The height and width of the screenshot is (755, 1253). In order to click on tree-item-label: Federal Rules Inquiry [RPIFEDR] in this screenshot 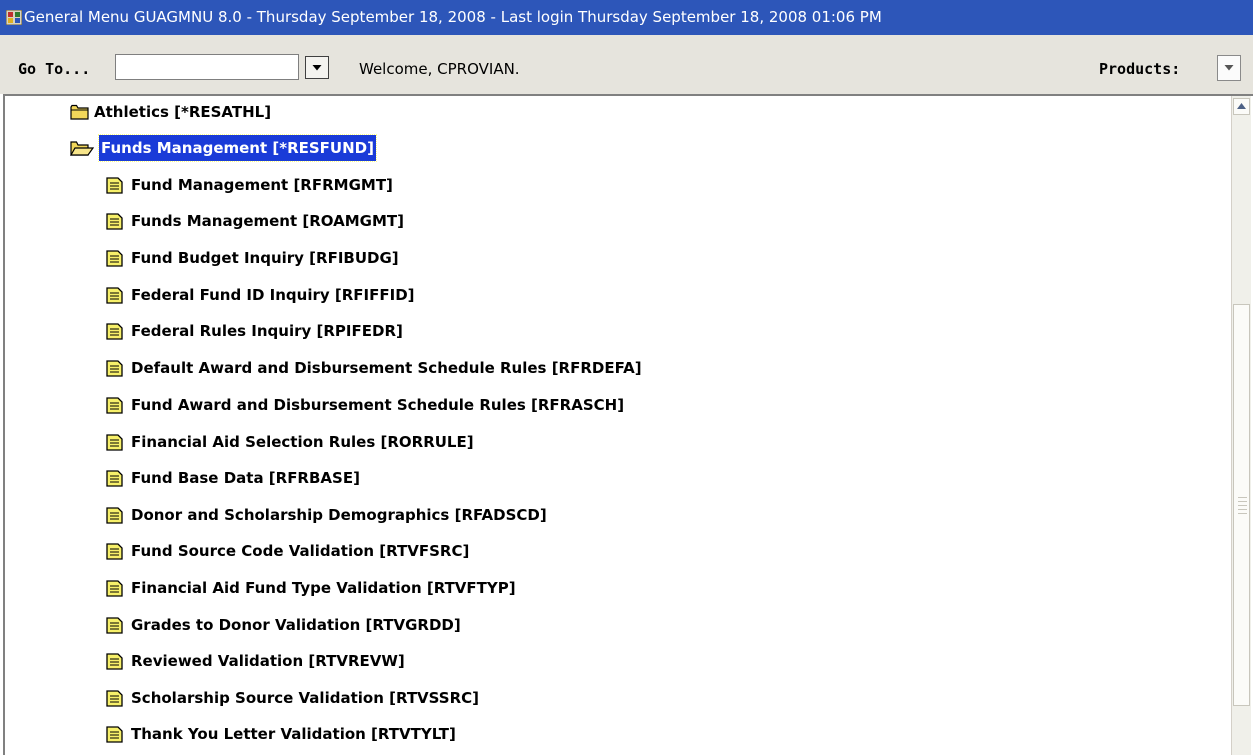, I will do `click(267, 331)`.